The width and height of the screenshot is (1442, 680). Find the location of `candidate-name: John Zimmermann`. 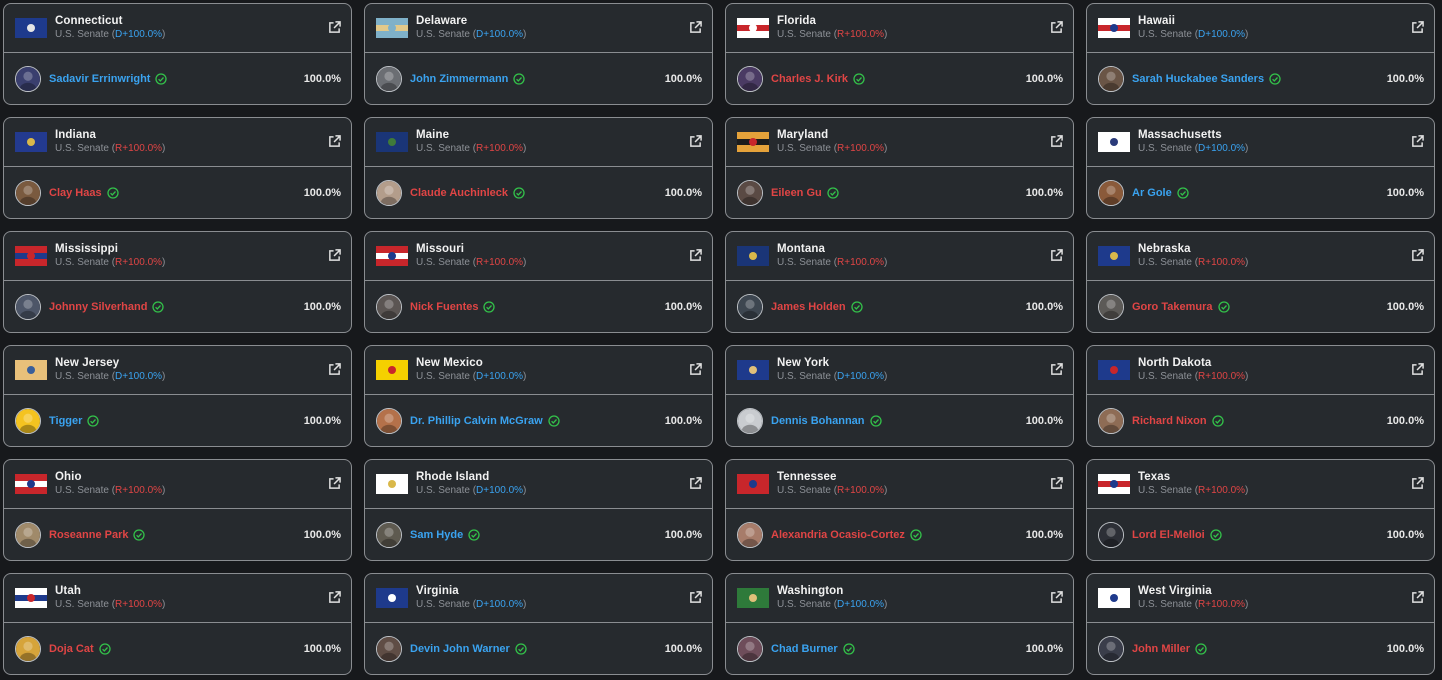

candidate-name: John Zimmermann is located at coordinates (459, 79).